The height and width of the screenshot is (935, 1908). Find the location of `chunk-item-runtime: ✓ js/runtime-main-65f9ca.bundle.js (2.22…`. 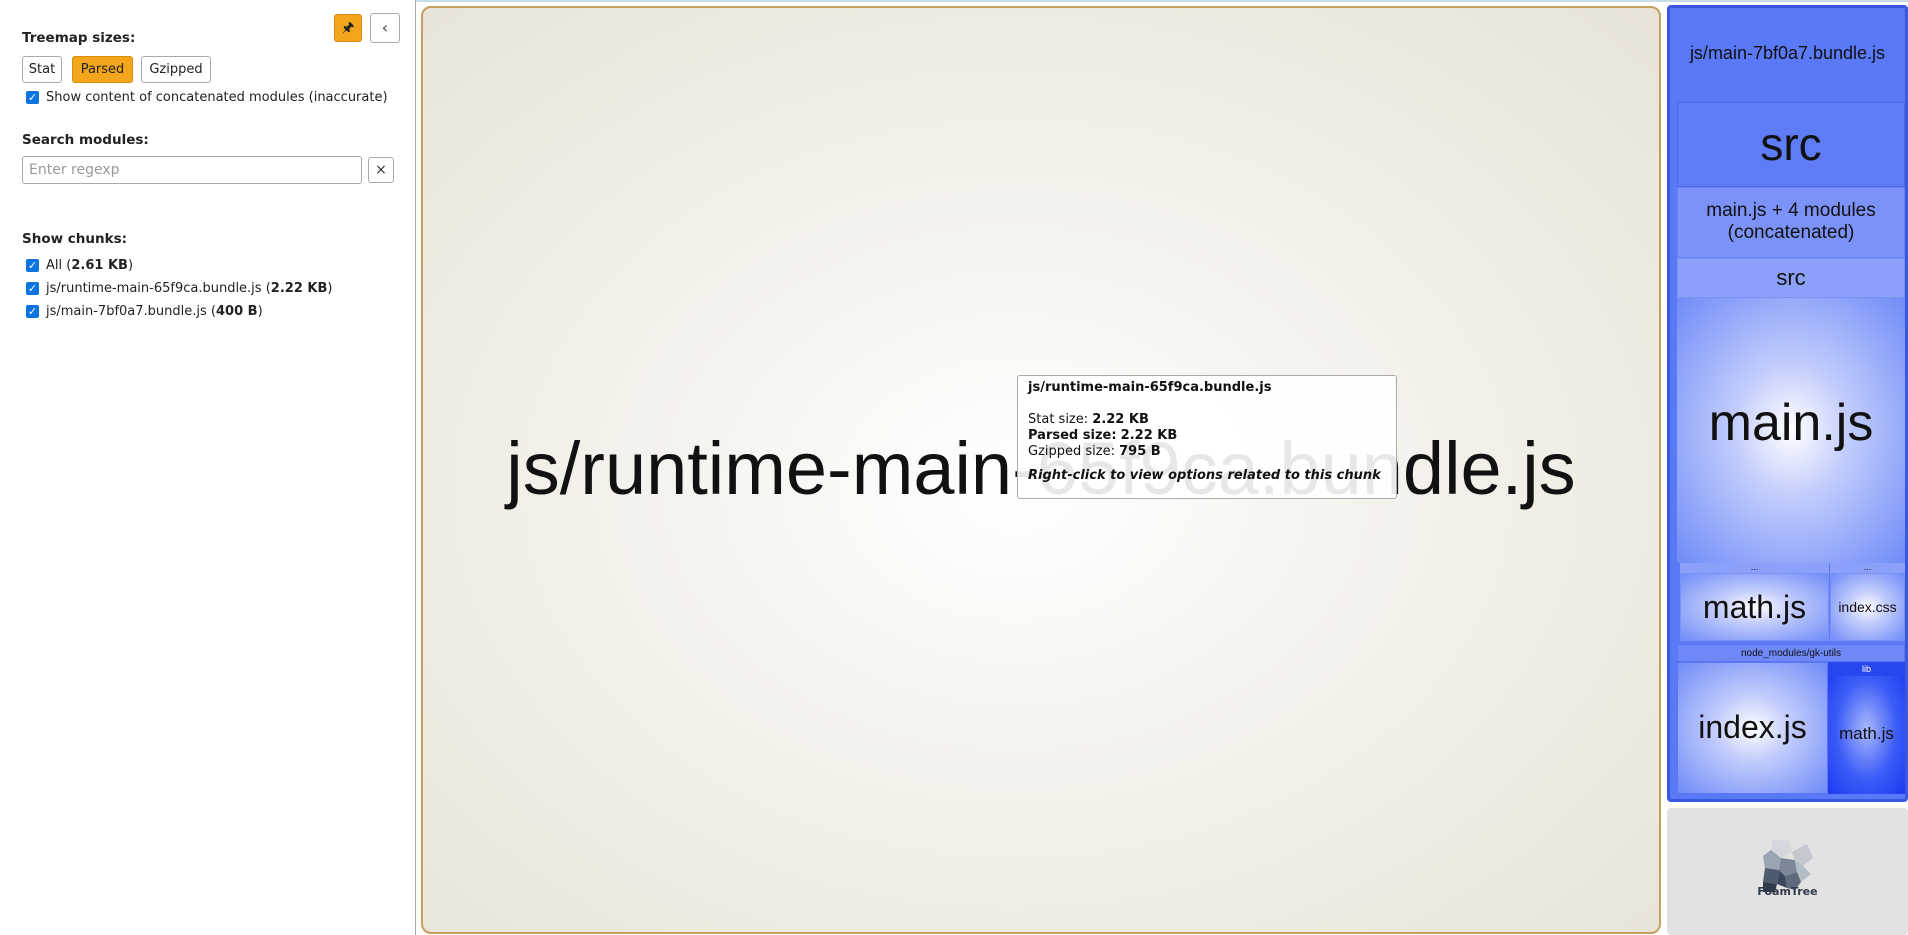

chunk-item-runtime: ✓ js/runtime-main-65f9ca.bundle.js (2.22… is located at coordinates (179, 288).